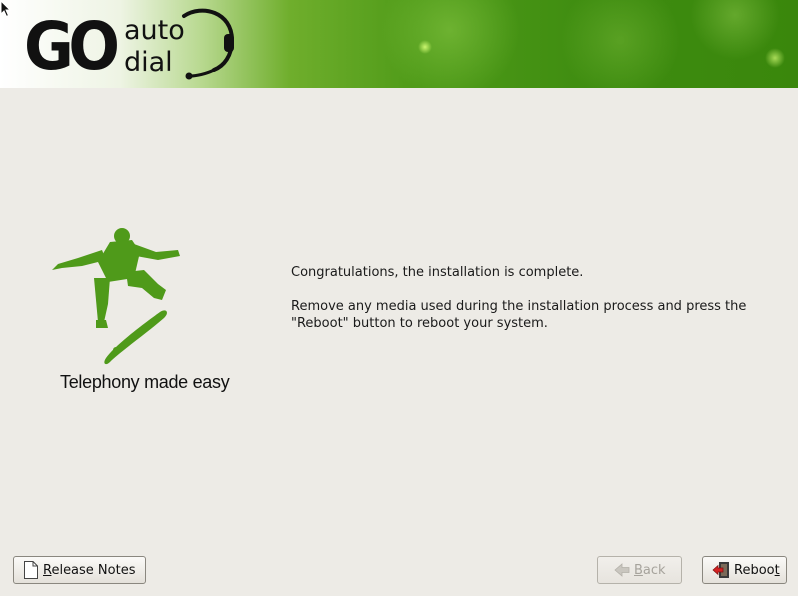 The width and height of the screenshot is (798, 596). What do you see at coordinates (89, 570) in the screenshot?
I see `release-notes-label: Release Notes` at bounding box center [89, 570].